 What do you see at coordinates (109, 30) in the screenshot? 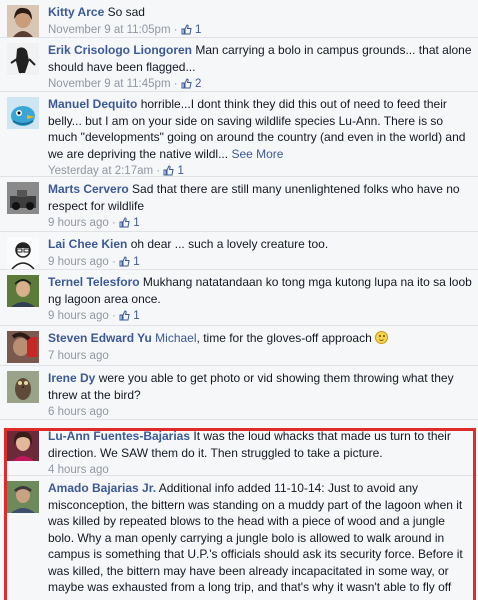
I see `timestamp: November 9 at 11:05pm` at bounding box center [109, 30].